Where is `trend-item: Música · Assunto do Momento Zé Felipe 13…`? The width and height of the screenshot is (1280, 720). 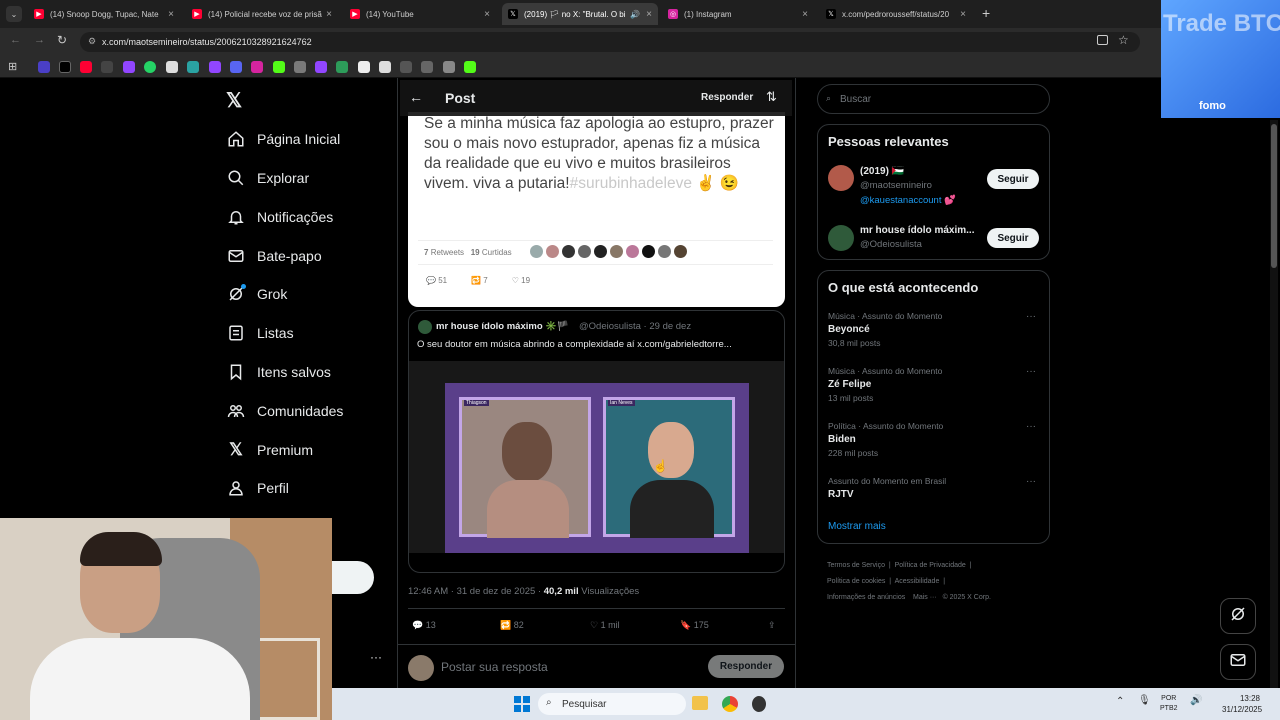
trend-item: Música · Assunto do Momento Zé Felipe 13… is located at coordinates (885, 384).